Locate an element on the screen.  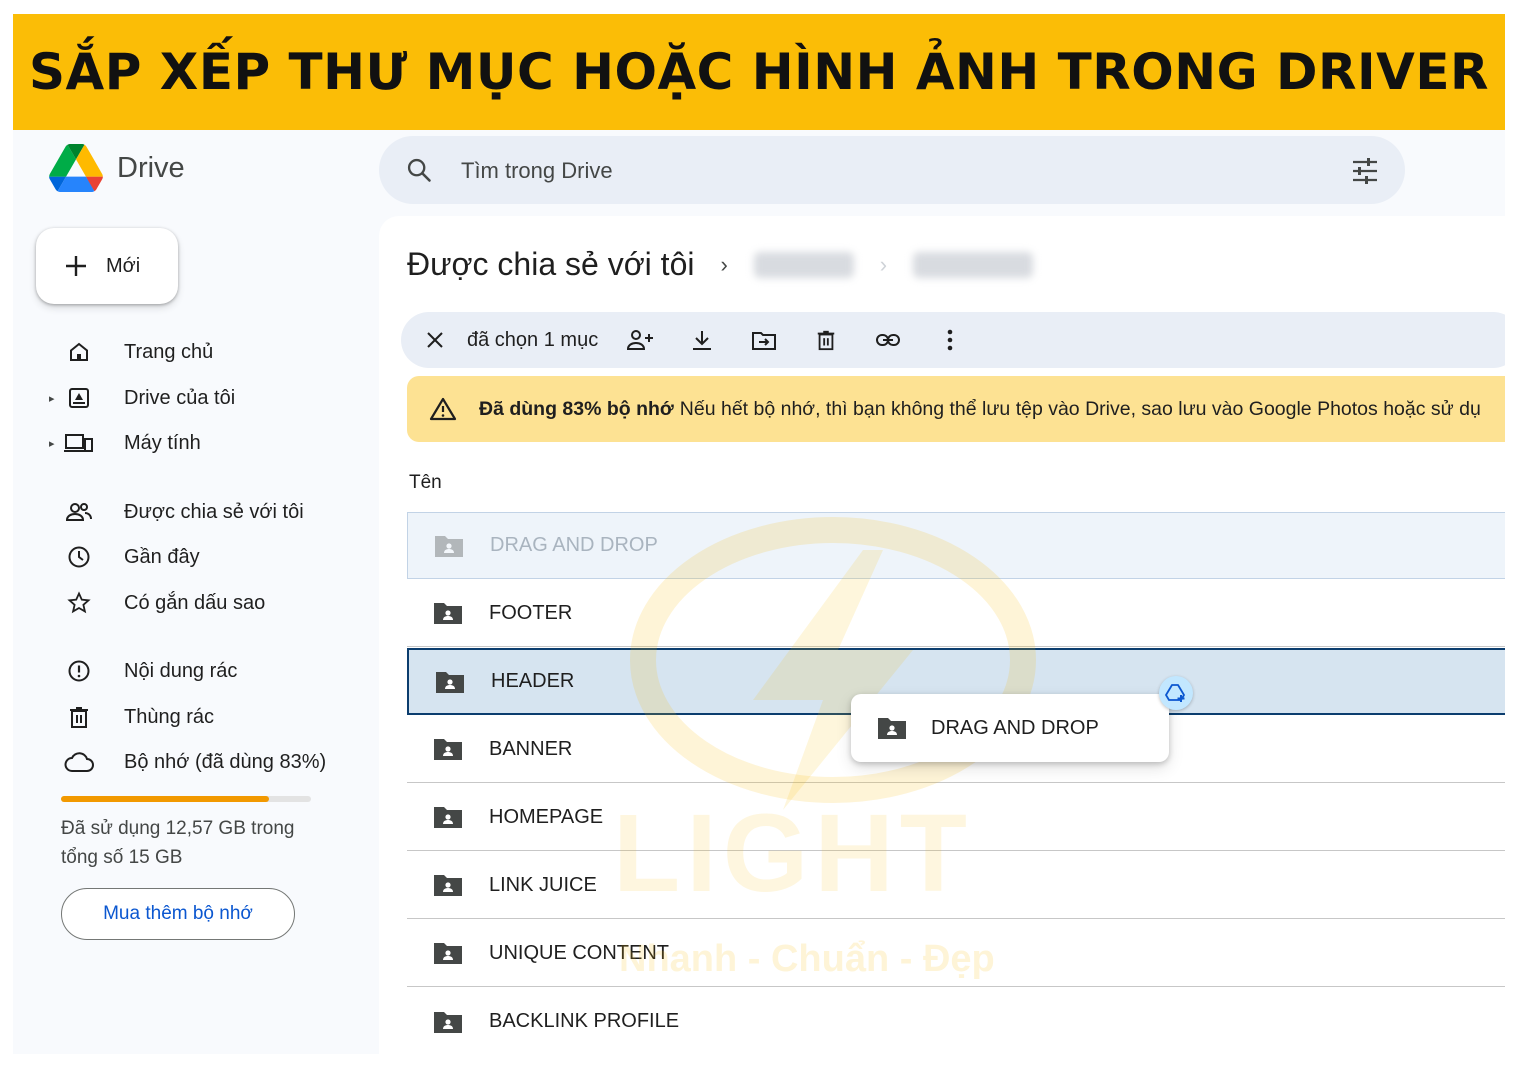
drive-logo: Drive is located at coordinates (117, 168).